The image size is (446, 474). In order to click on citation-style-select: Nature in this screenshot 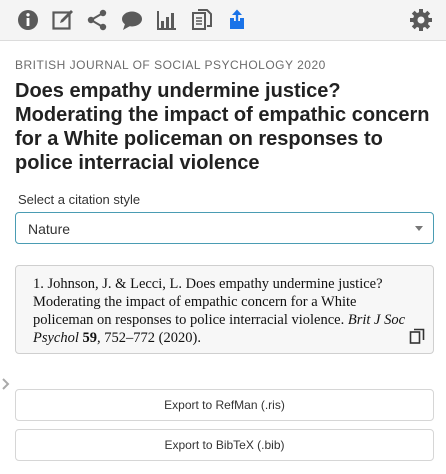, I will do `click(224, 228)`.